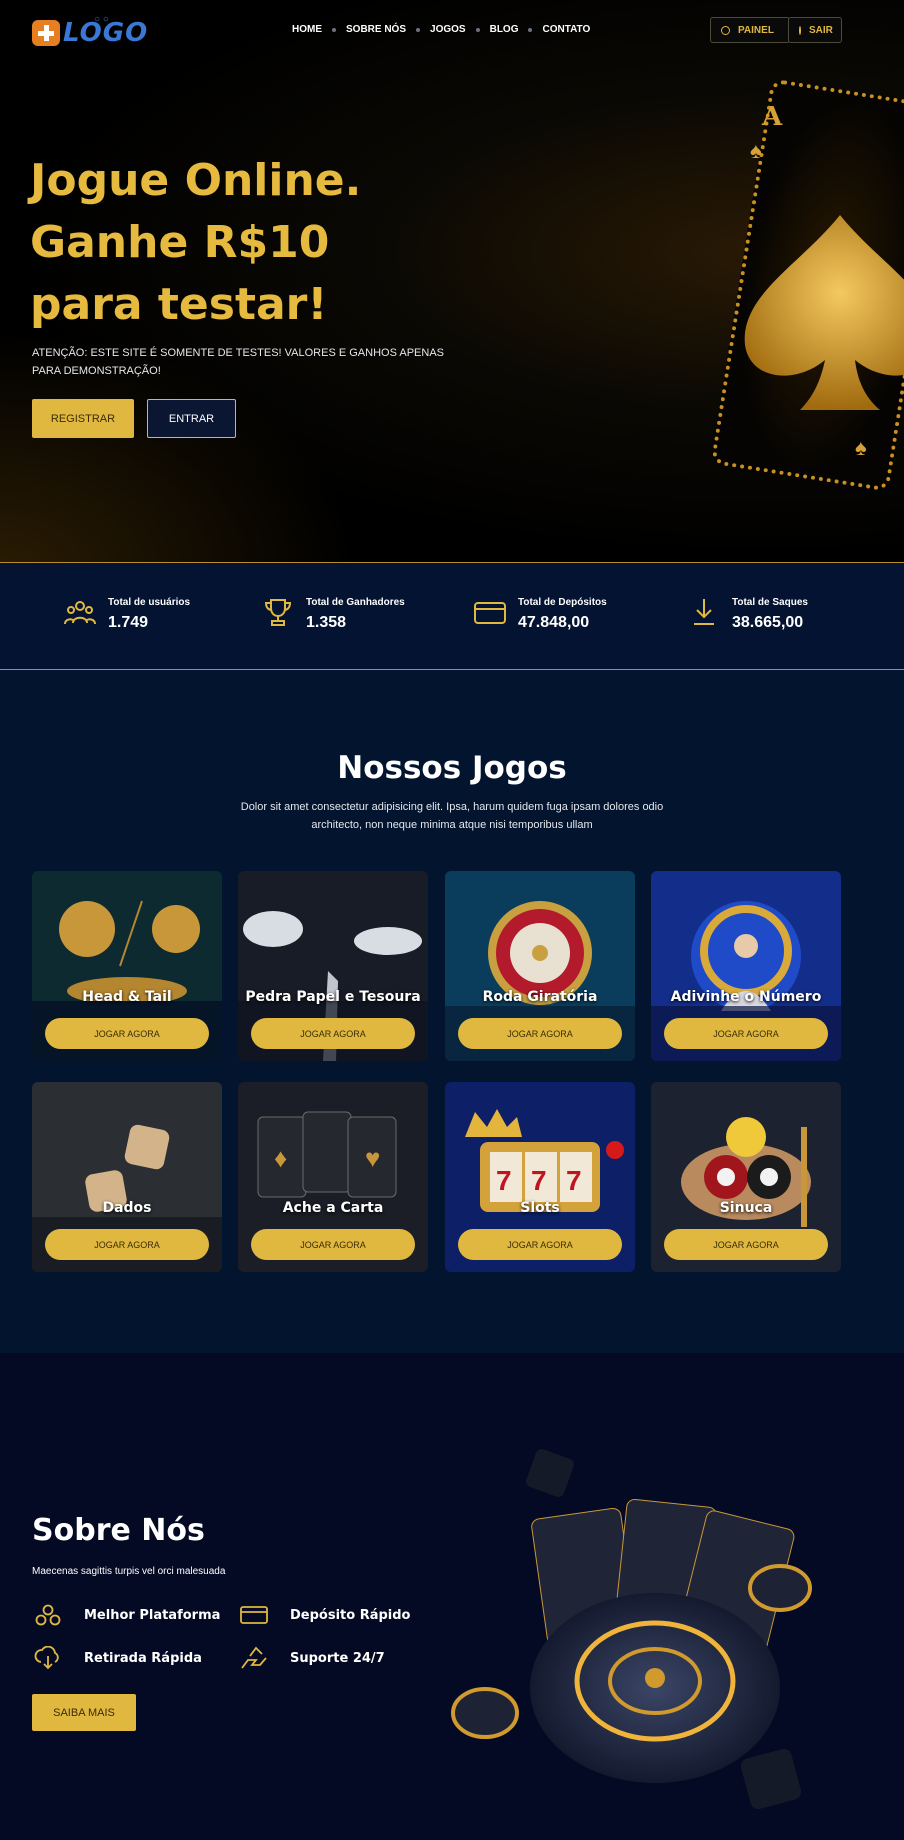 The height and width of the screenshot is (1840, 904). Describe the element at coordinates (746, 997) in the screenshot. I see `game-name: Adivinhe o Número` at that location.